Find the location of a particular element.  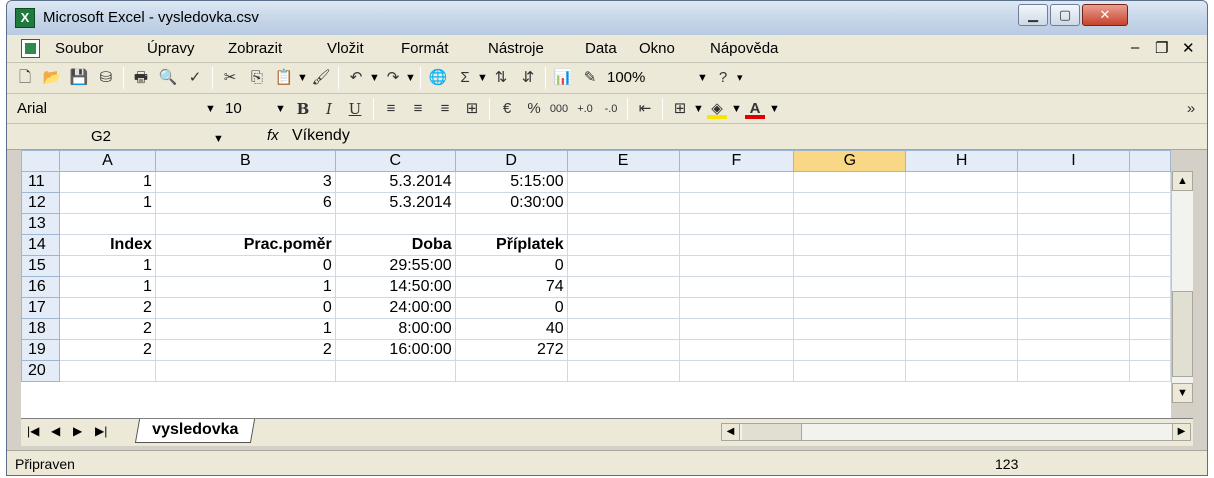

menu-zobrazit: Zobrazit is located at coordinates (255, 48).